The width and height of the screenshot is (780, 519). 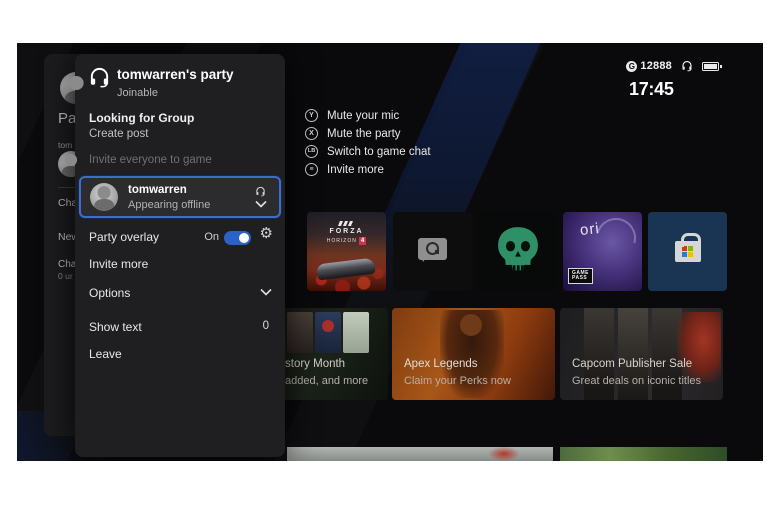 What do you see at coordinates (602, 251) in the screenshot?
I see `tile-ori: ori GAME PASS` at bounding box center [602, 251].